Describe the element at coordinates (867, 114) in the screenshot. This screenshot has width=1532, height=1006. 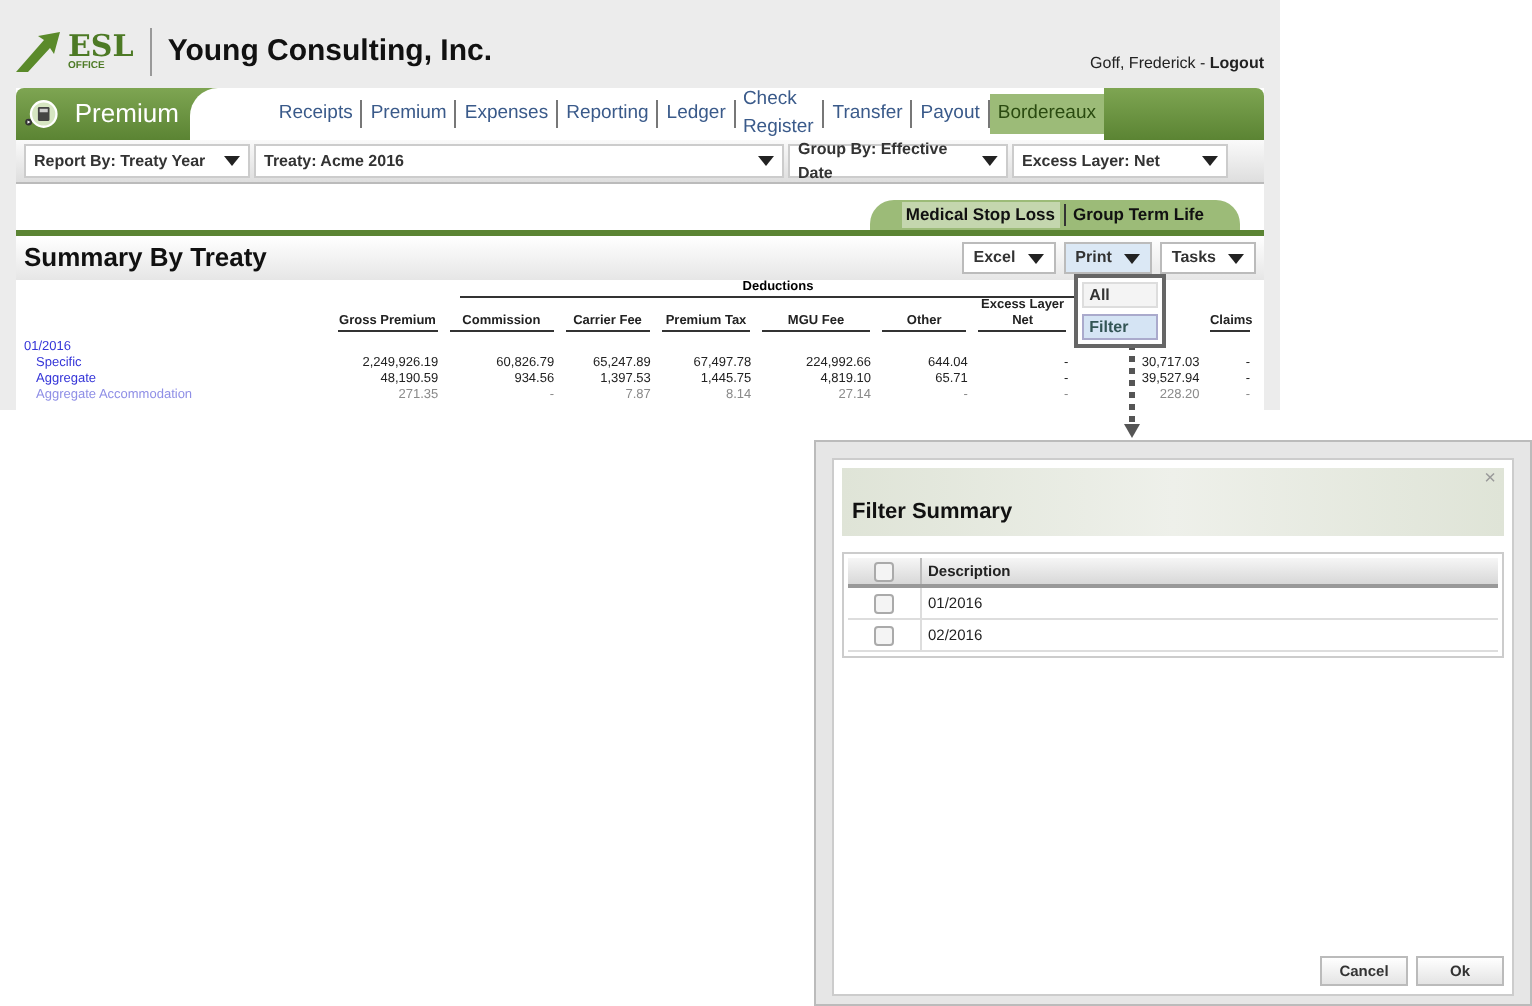
I see `nav-tab: Transfer` at that location.